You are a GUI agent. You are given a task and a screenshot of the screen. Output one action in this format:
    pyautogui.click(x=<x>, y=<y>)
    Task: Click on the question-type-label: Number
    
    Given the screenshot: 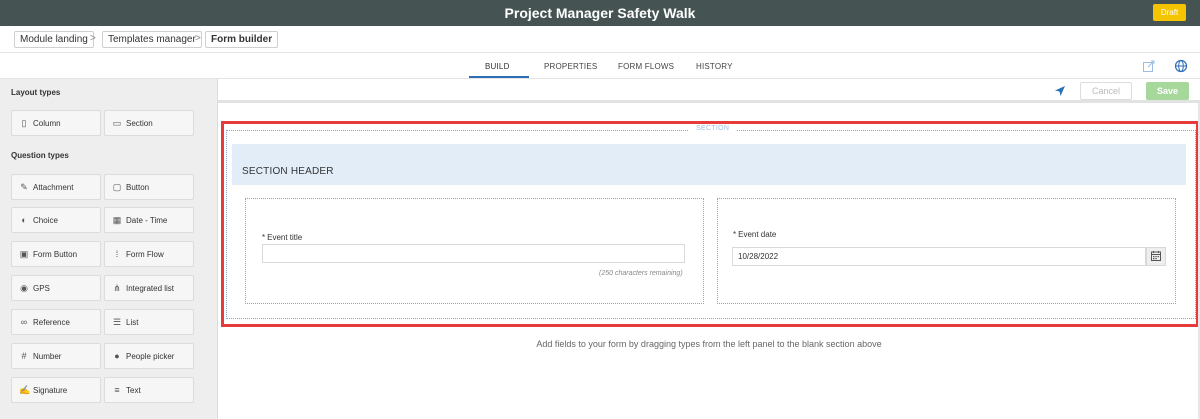 What is the action you would take?
    pyautogui.click(x=47, y=356)
    